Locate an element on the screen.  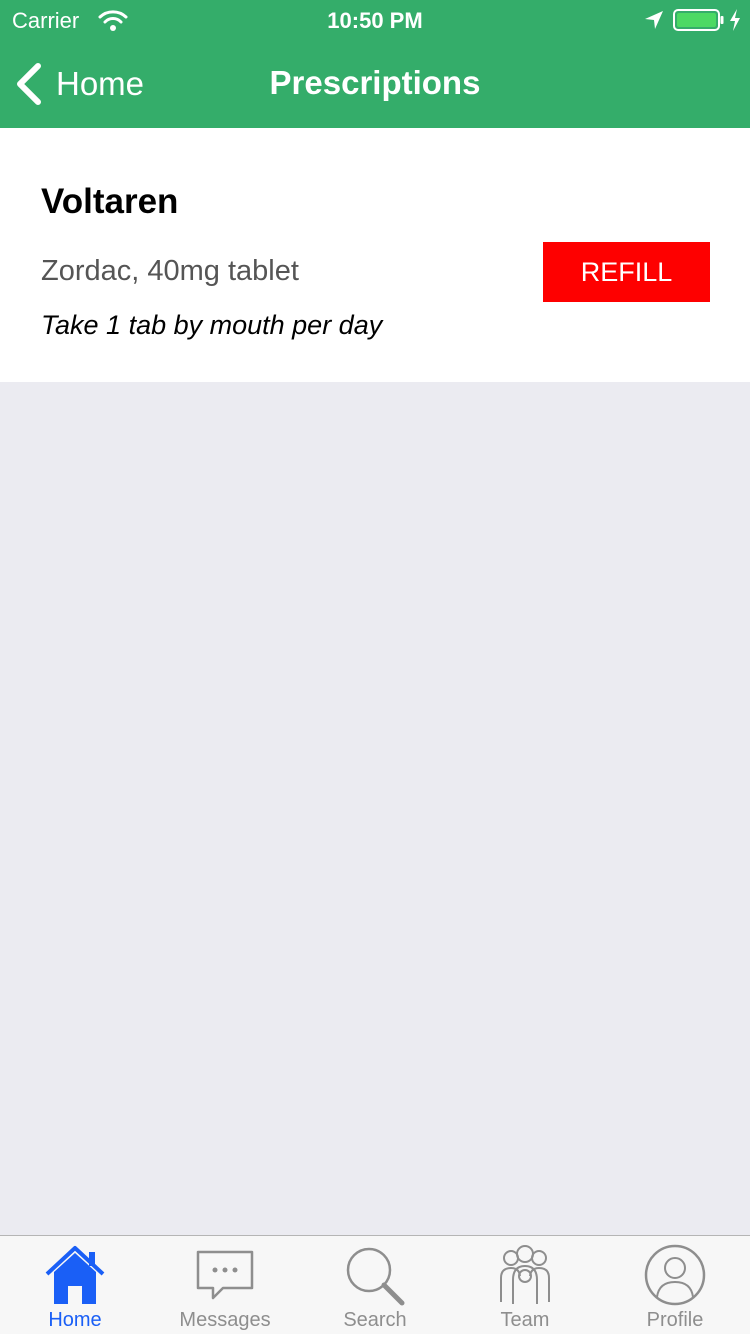
tab-label-profile: Profile is located at coordinates (675, 1320).